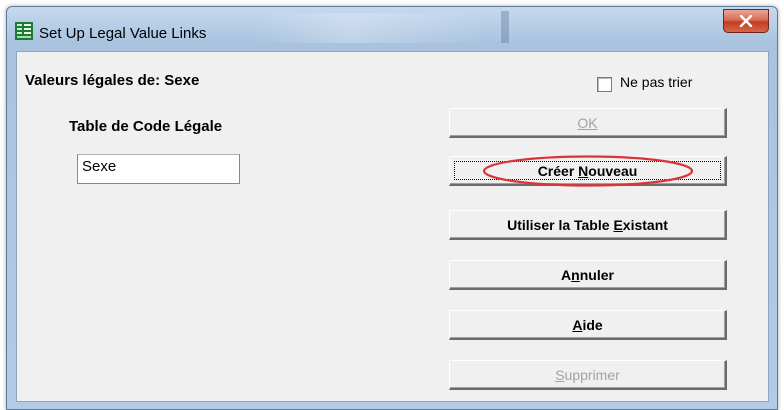 This screenshot has width=784, height=410. I want to click on app-icon, so click(24, 31).